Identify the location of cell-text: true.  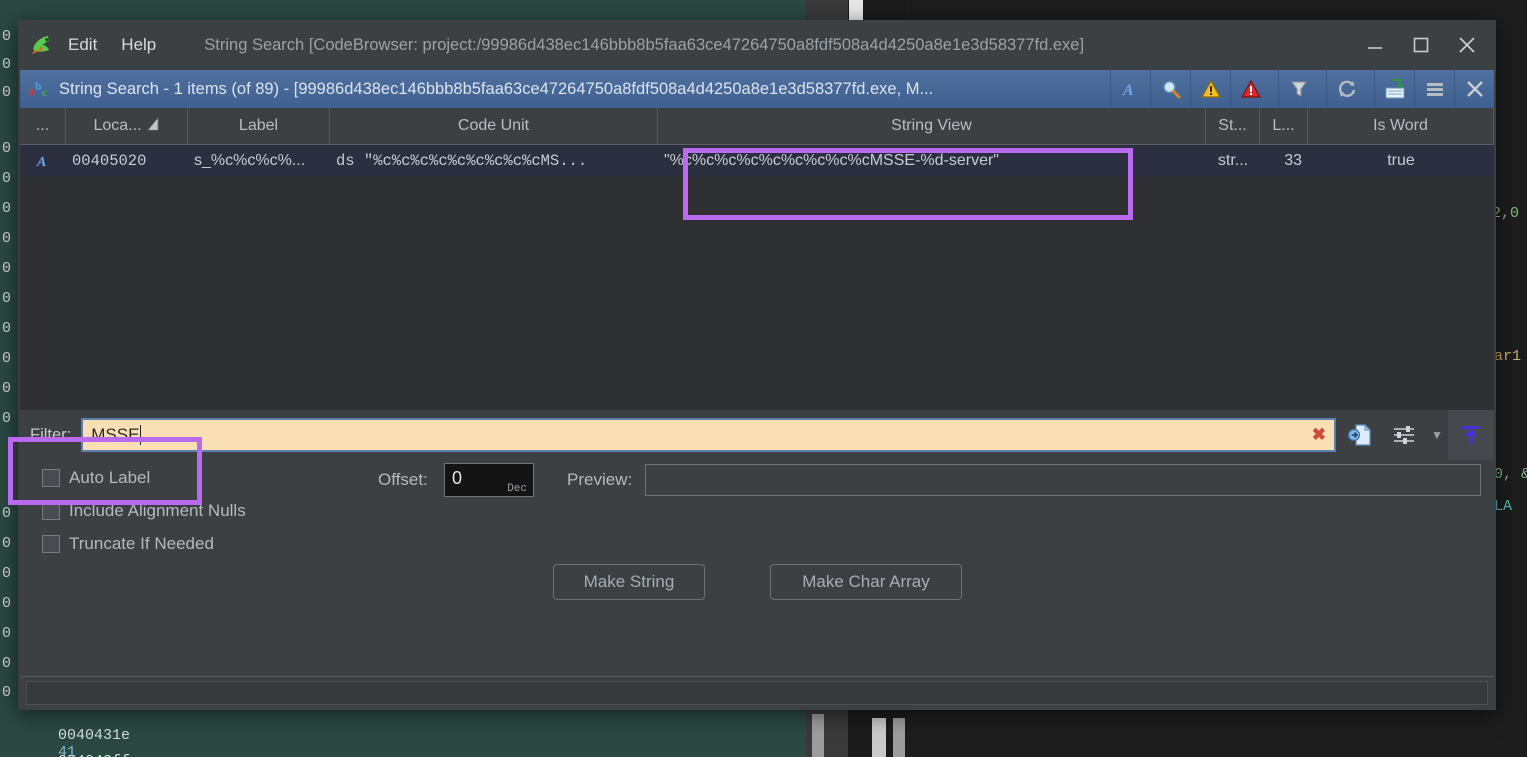
(1401, 160).